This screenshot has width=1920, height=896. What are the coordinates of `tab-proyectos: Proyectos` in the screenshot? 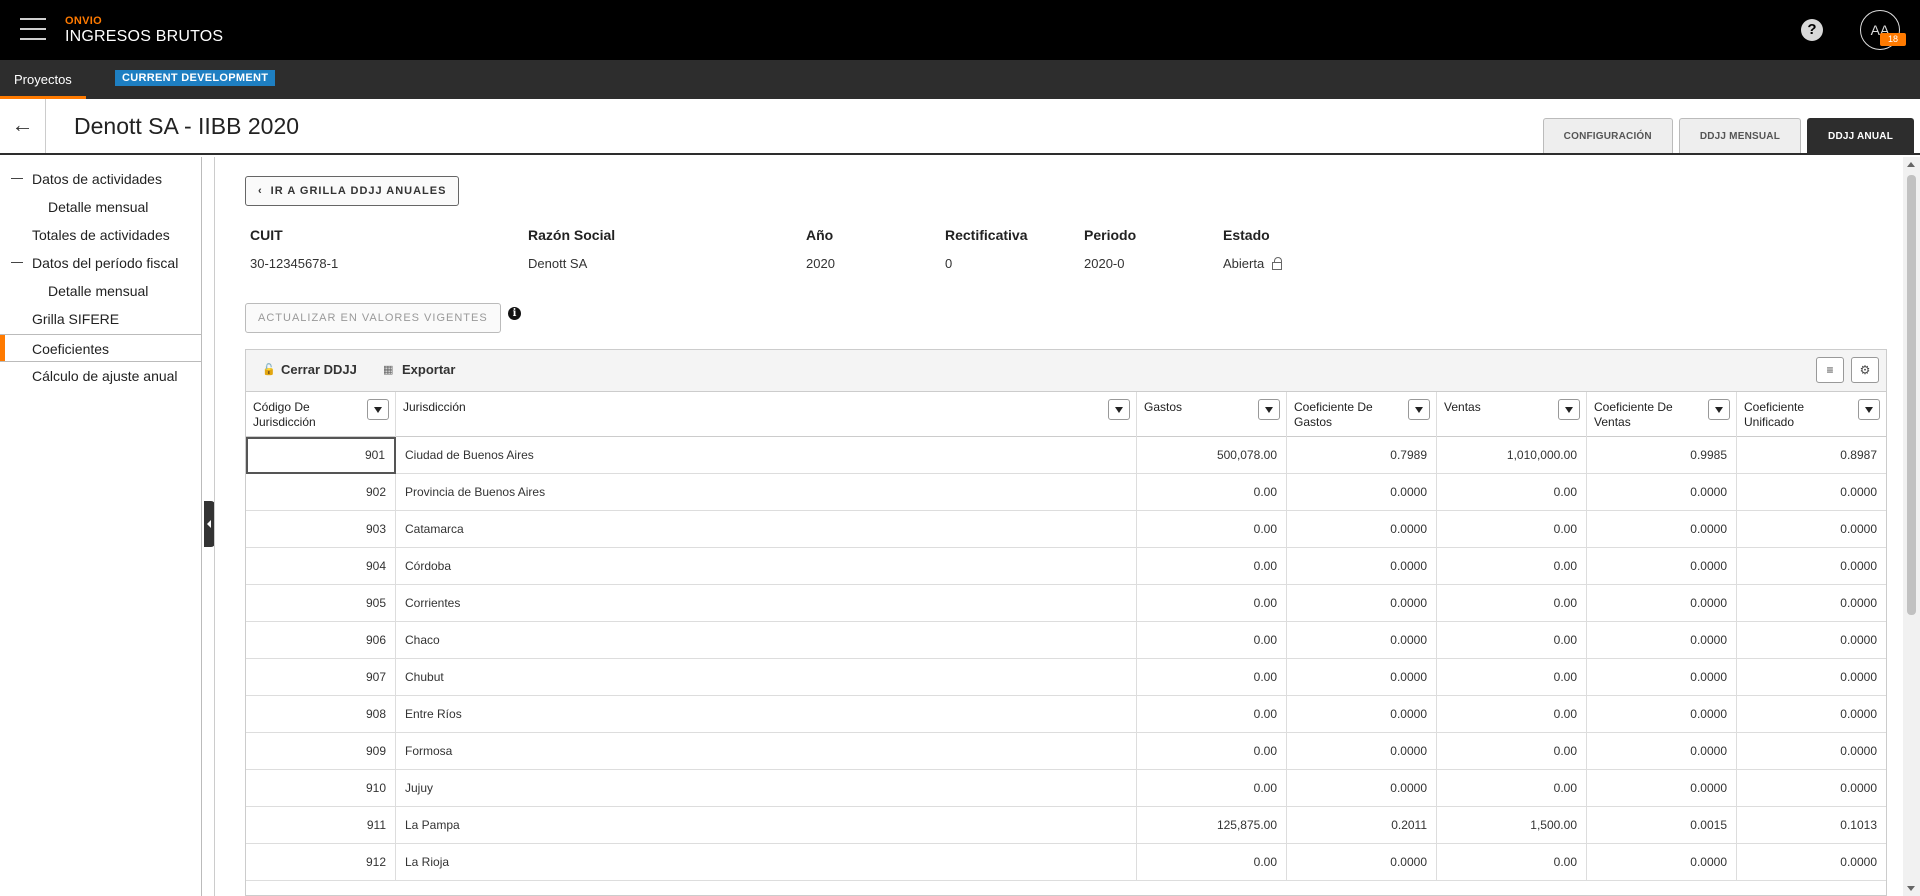 It's located at (43, 79).